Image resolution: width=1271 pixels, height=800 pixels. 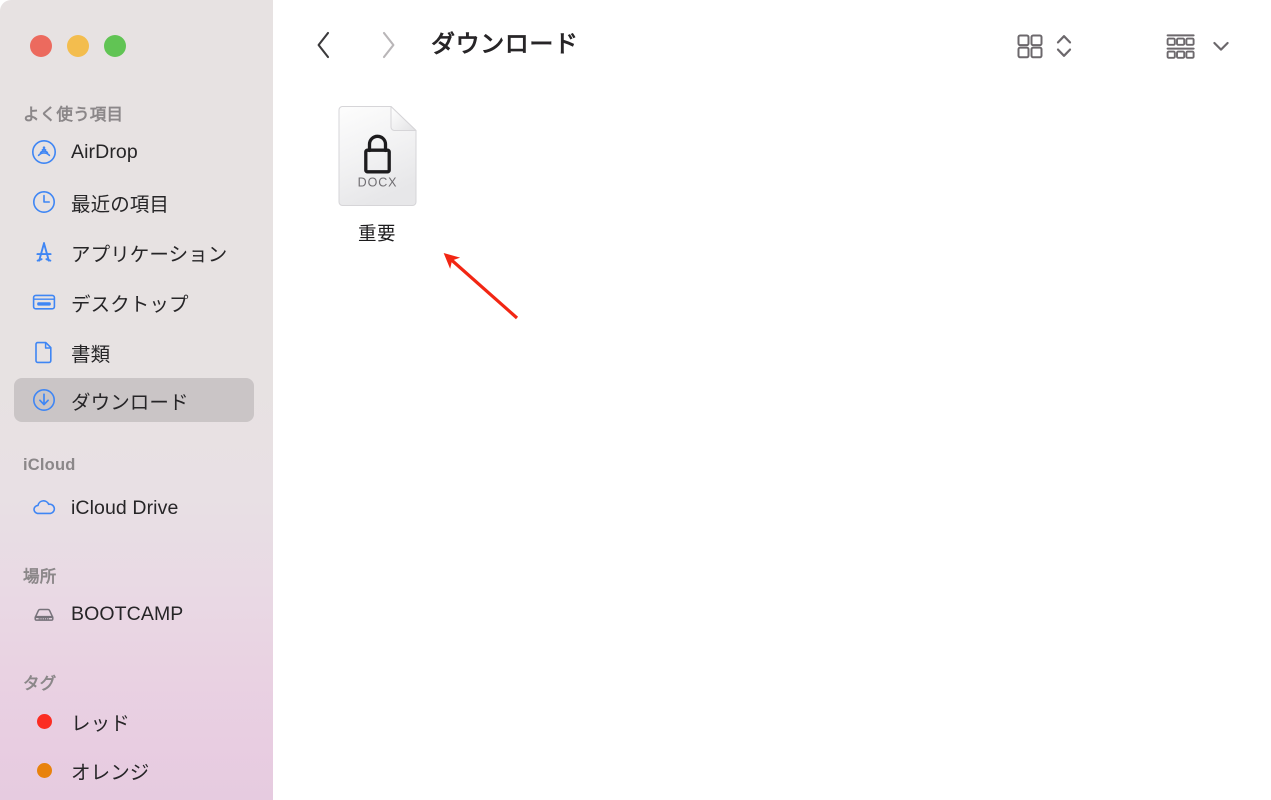 I want to click on group-by-control, so click(x=1198, y=48).